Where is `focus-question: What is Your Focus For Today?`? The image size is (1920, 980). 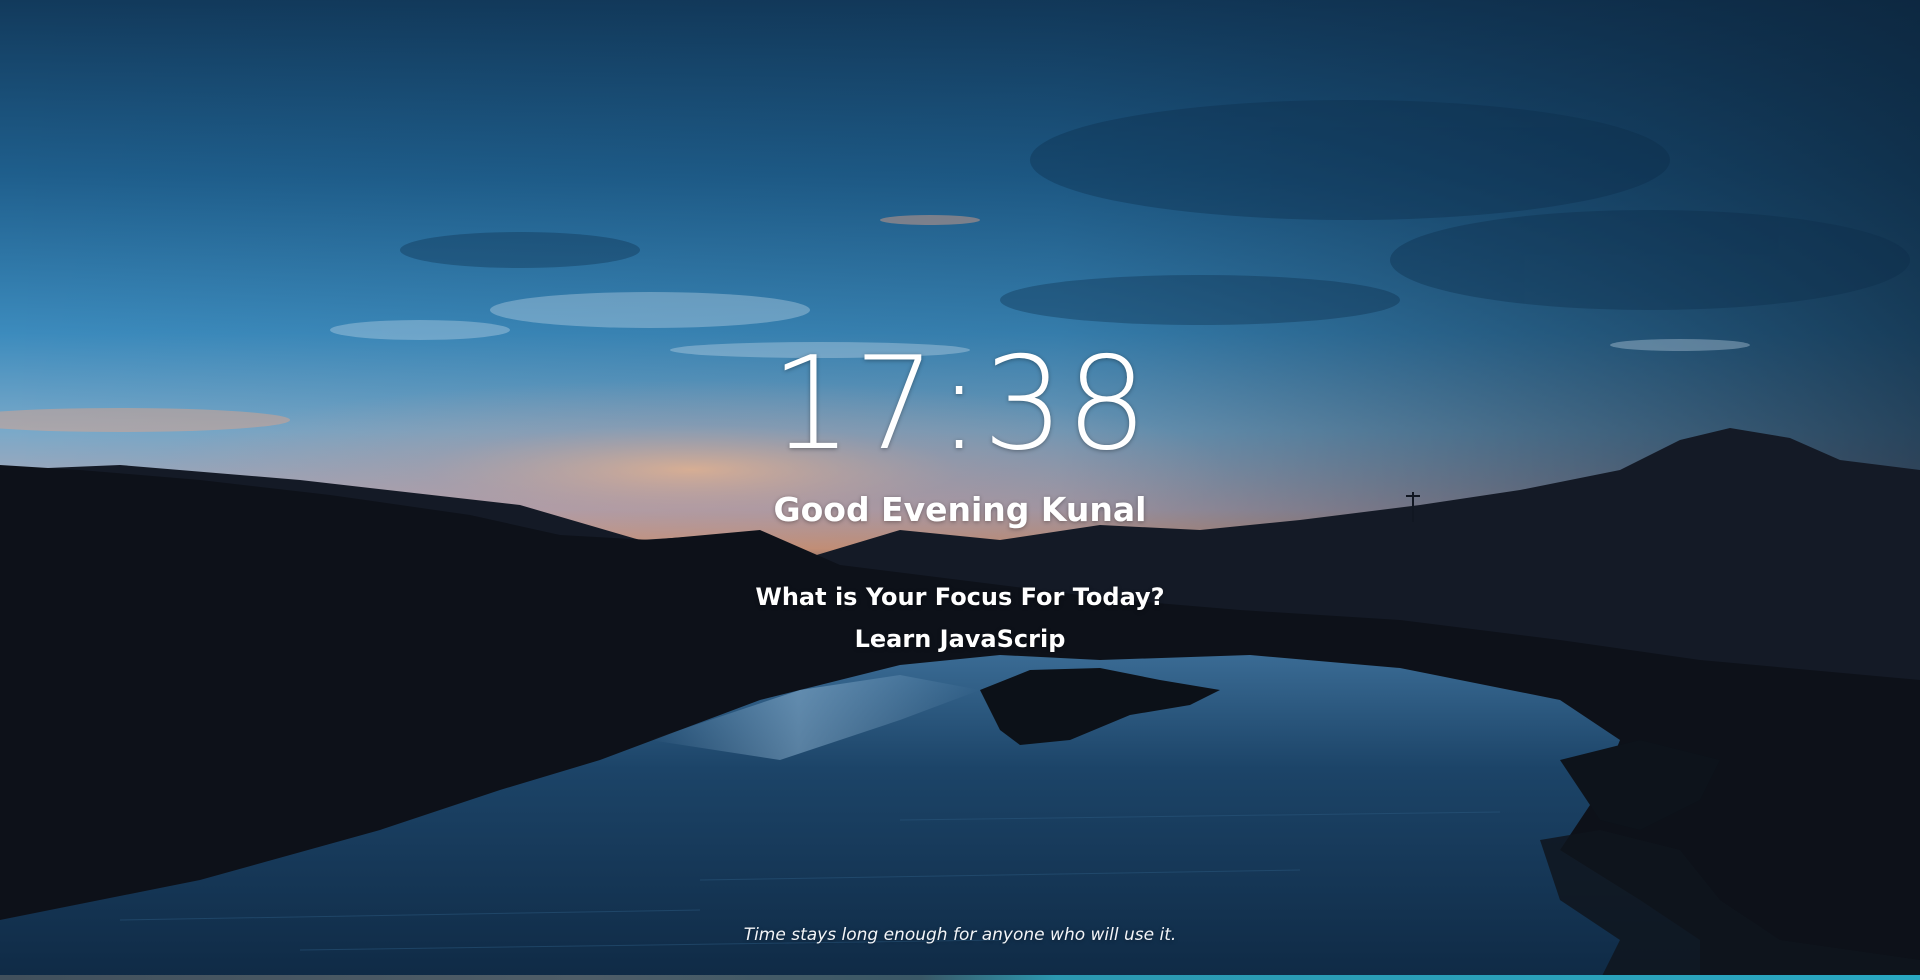
focus-question: What is Your Focus For Today? is located at coordinates (960, 597).